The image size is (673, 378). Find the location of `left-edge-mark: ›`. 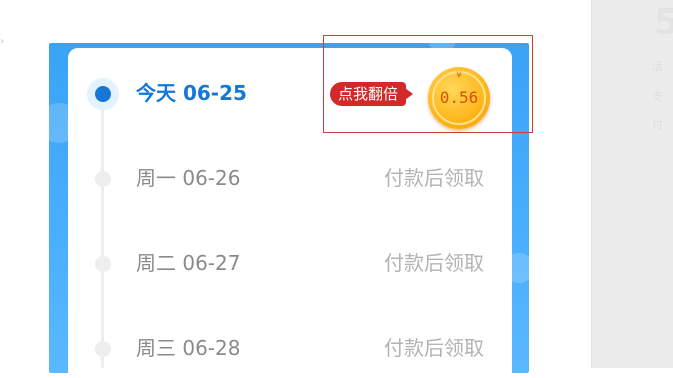

left-edge-mark: › is located at coordinates (2, 41).